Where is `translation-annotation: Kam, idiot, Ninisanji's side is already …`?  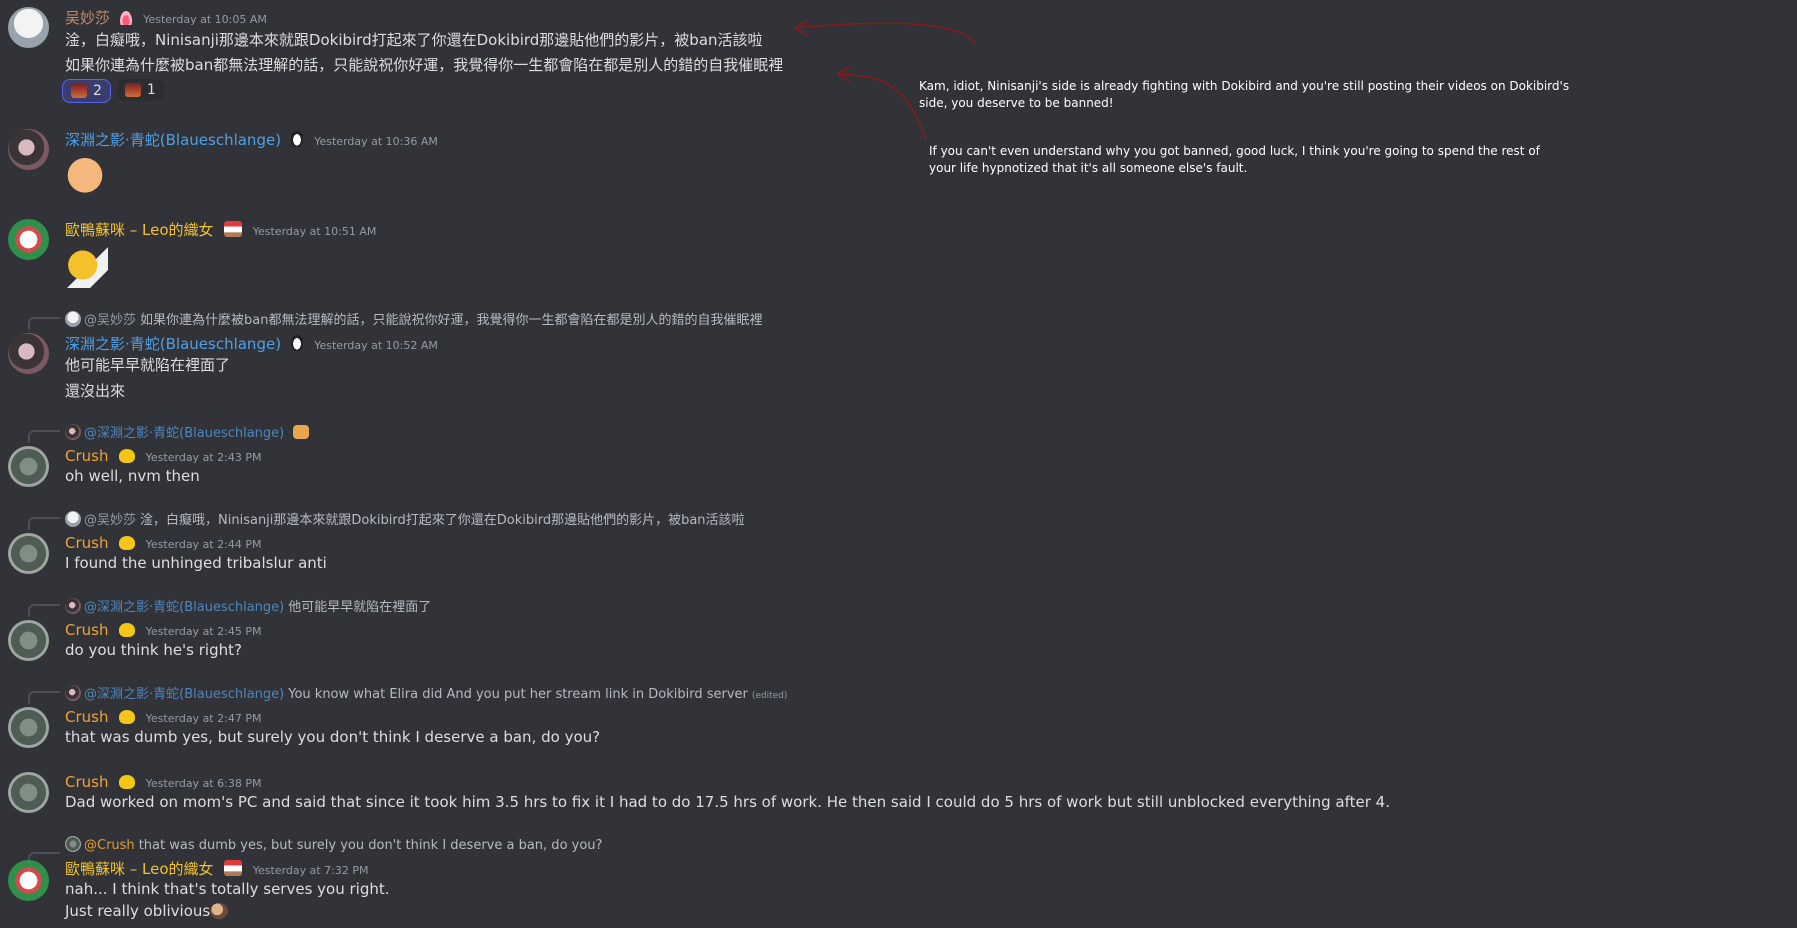
translation-annotation: Kam, idiot, Ninisanji's side is already … is located at coordinates (1244, 94).